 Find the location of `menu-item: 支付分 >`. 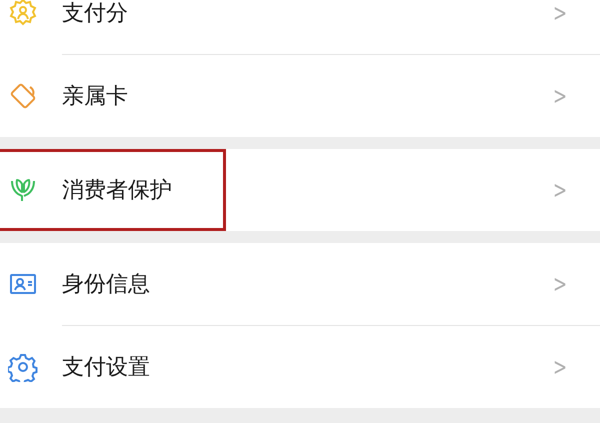

menu-item: 支付分 > is located at coordinates (300, 27).